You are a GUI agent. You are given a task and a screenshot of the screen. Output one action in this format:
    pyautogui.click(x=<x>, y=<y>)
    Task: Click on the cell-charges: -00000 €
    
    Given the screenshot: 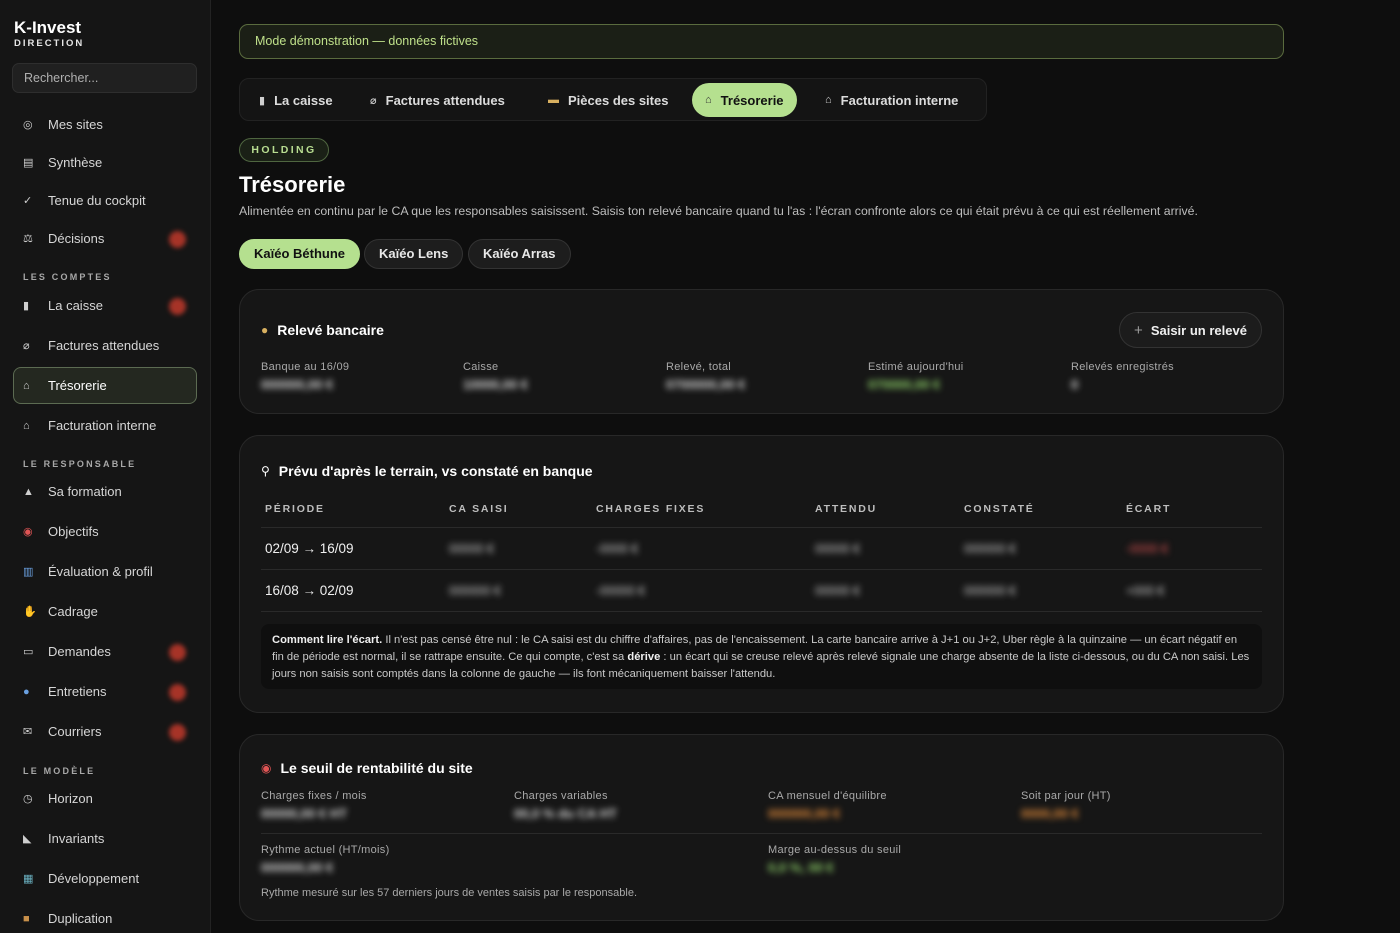 What is the action you would take?
    pyautogui.click(x=701, y=590)
    